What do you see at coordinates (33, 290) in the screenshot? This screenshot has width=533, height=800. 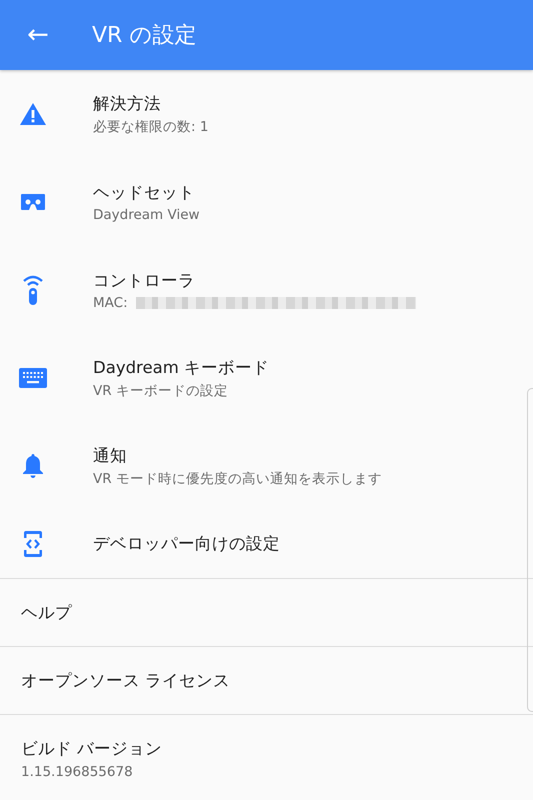 I see `controller-icon` at bounding box center [33, 290].